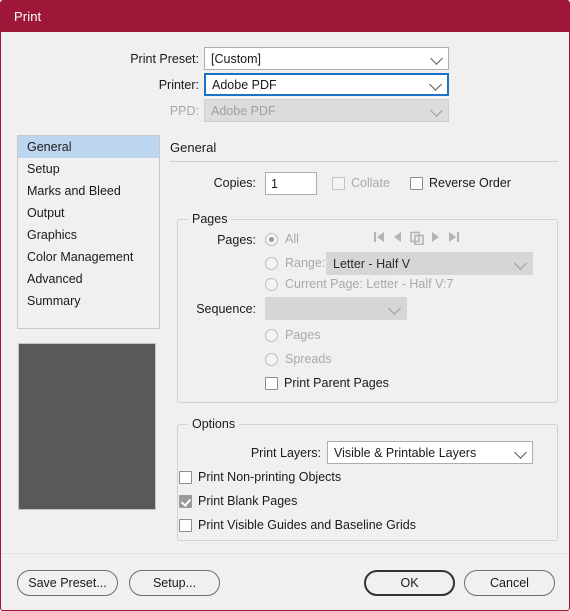 The height and width of the screenshot is (611, 570). I want to click on sequence-pages-label: Pages, so click(303, 335).